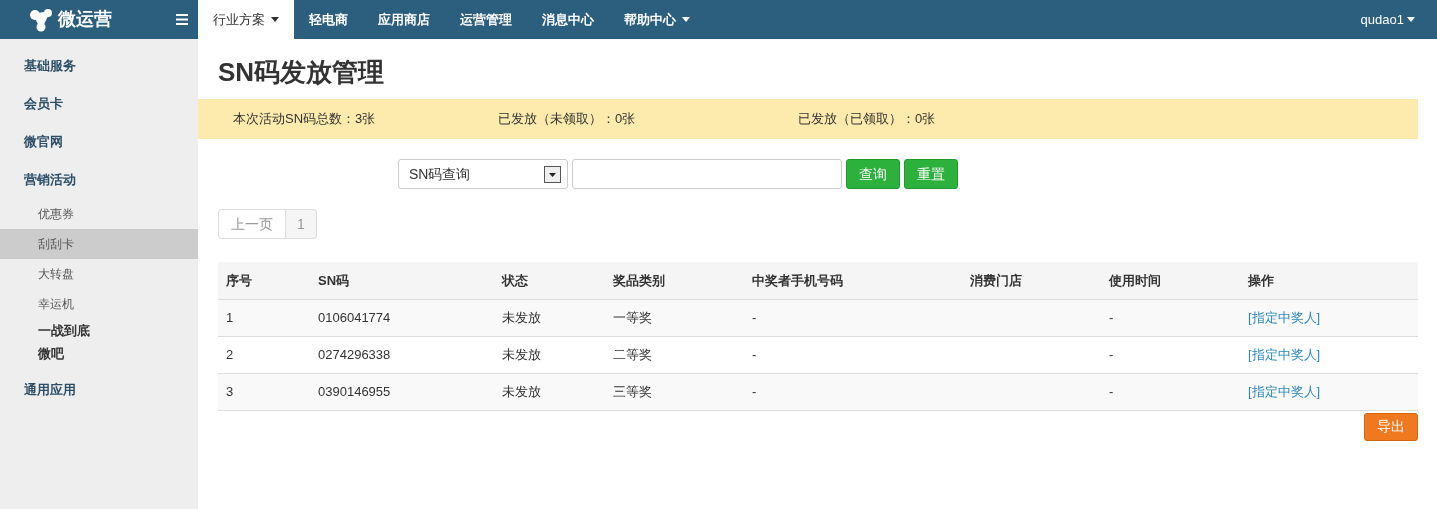 The image size is (1437, 509). I want to click on summary-text: 已发放（已领取）：0张, so click(867, 119).